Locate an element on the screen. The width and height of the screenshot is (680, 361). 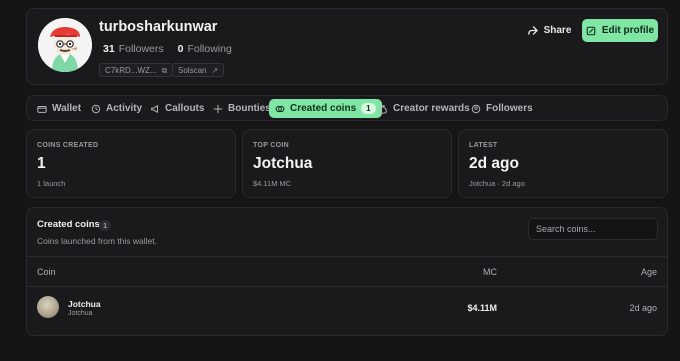
coin-symbol: Jotchua is located at coordinates (80, 313).